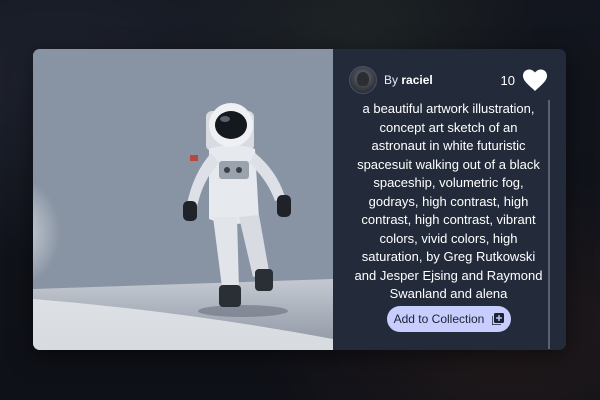  I want to click on author-name: raciel, so click(416, 80).